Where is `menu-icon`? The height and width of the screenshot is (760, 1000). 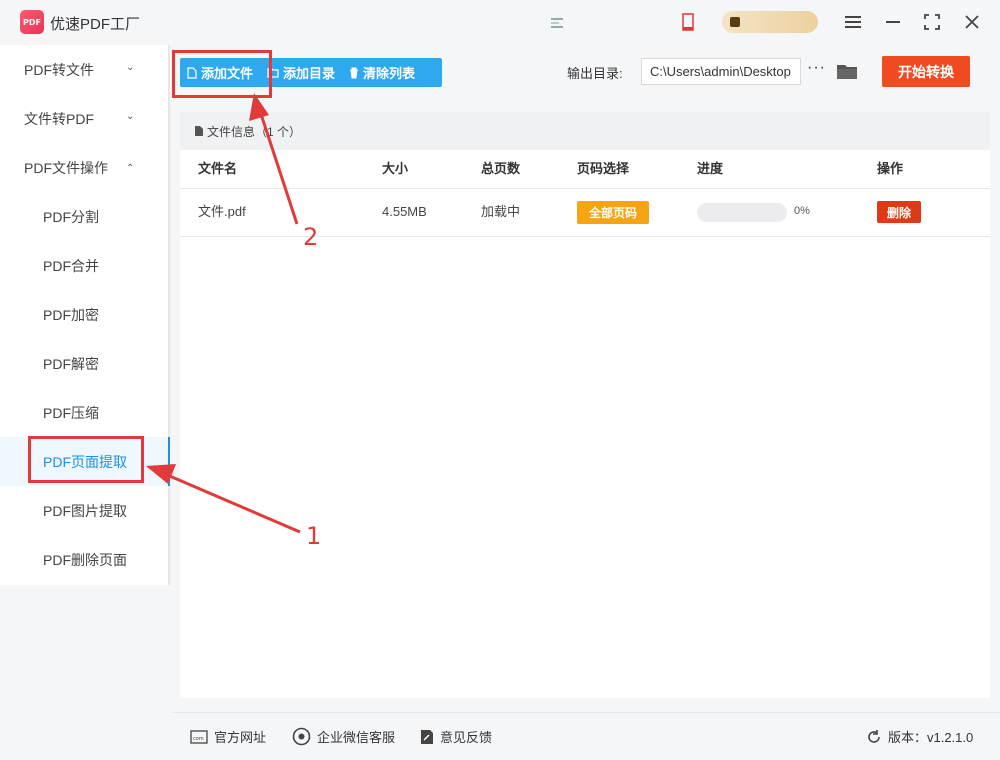
menu-icon is located at coordinates (853, 22).